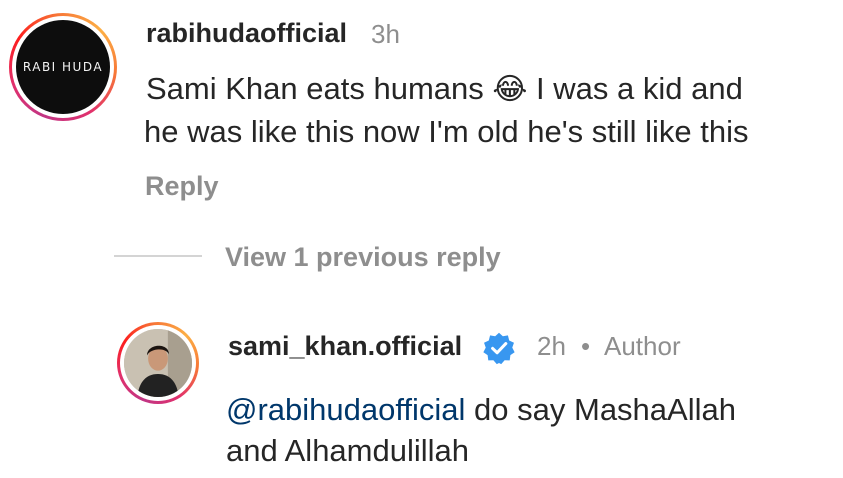 The image size is (843, 478). I want to click on comment-text-part: Sami Khan eats humans, so click(319, 88).